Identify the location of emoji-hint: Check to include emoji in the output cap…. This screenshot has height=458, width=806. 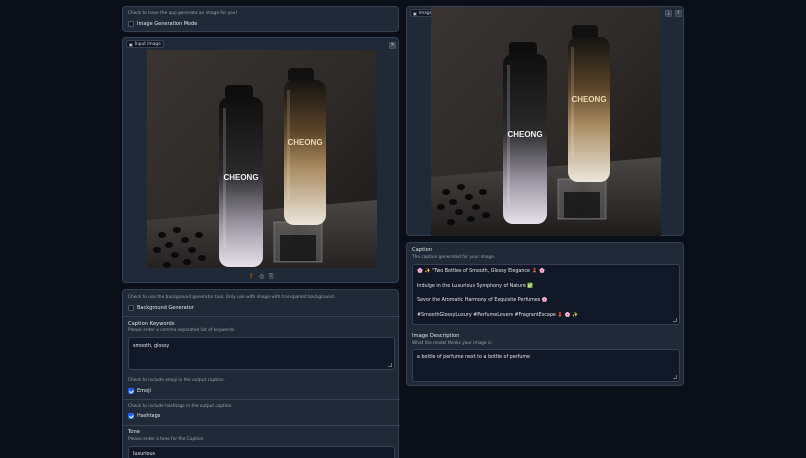
(176, 380).